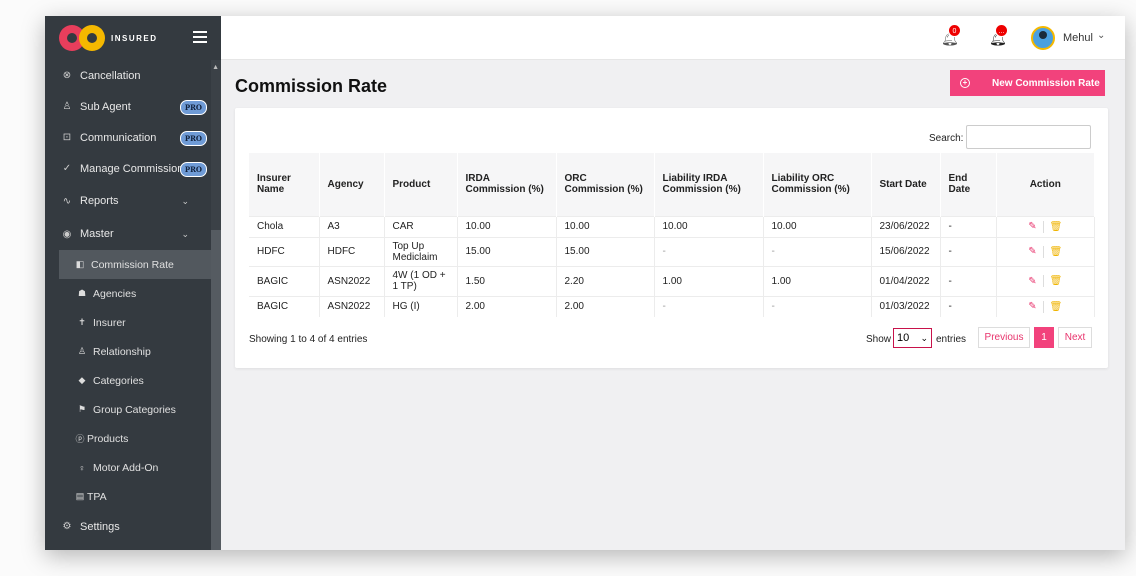 This screenshot has height=576, width=1136. Describe the element at coordinates (82, 409) in the screenshot. I see `flag-icon: ⚑` at that location.